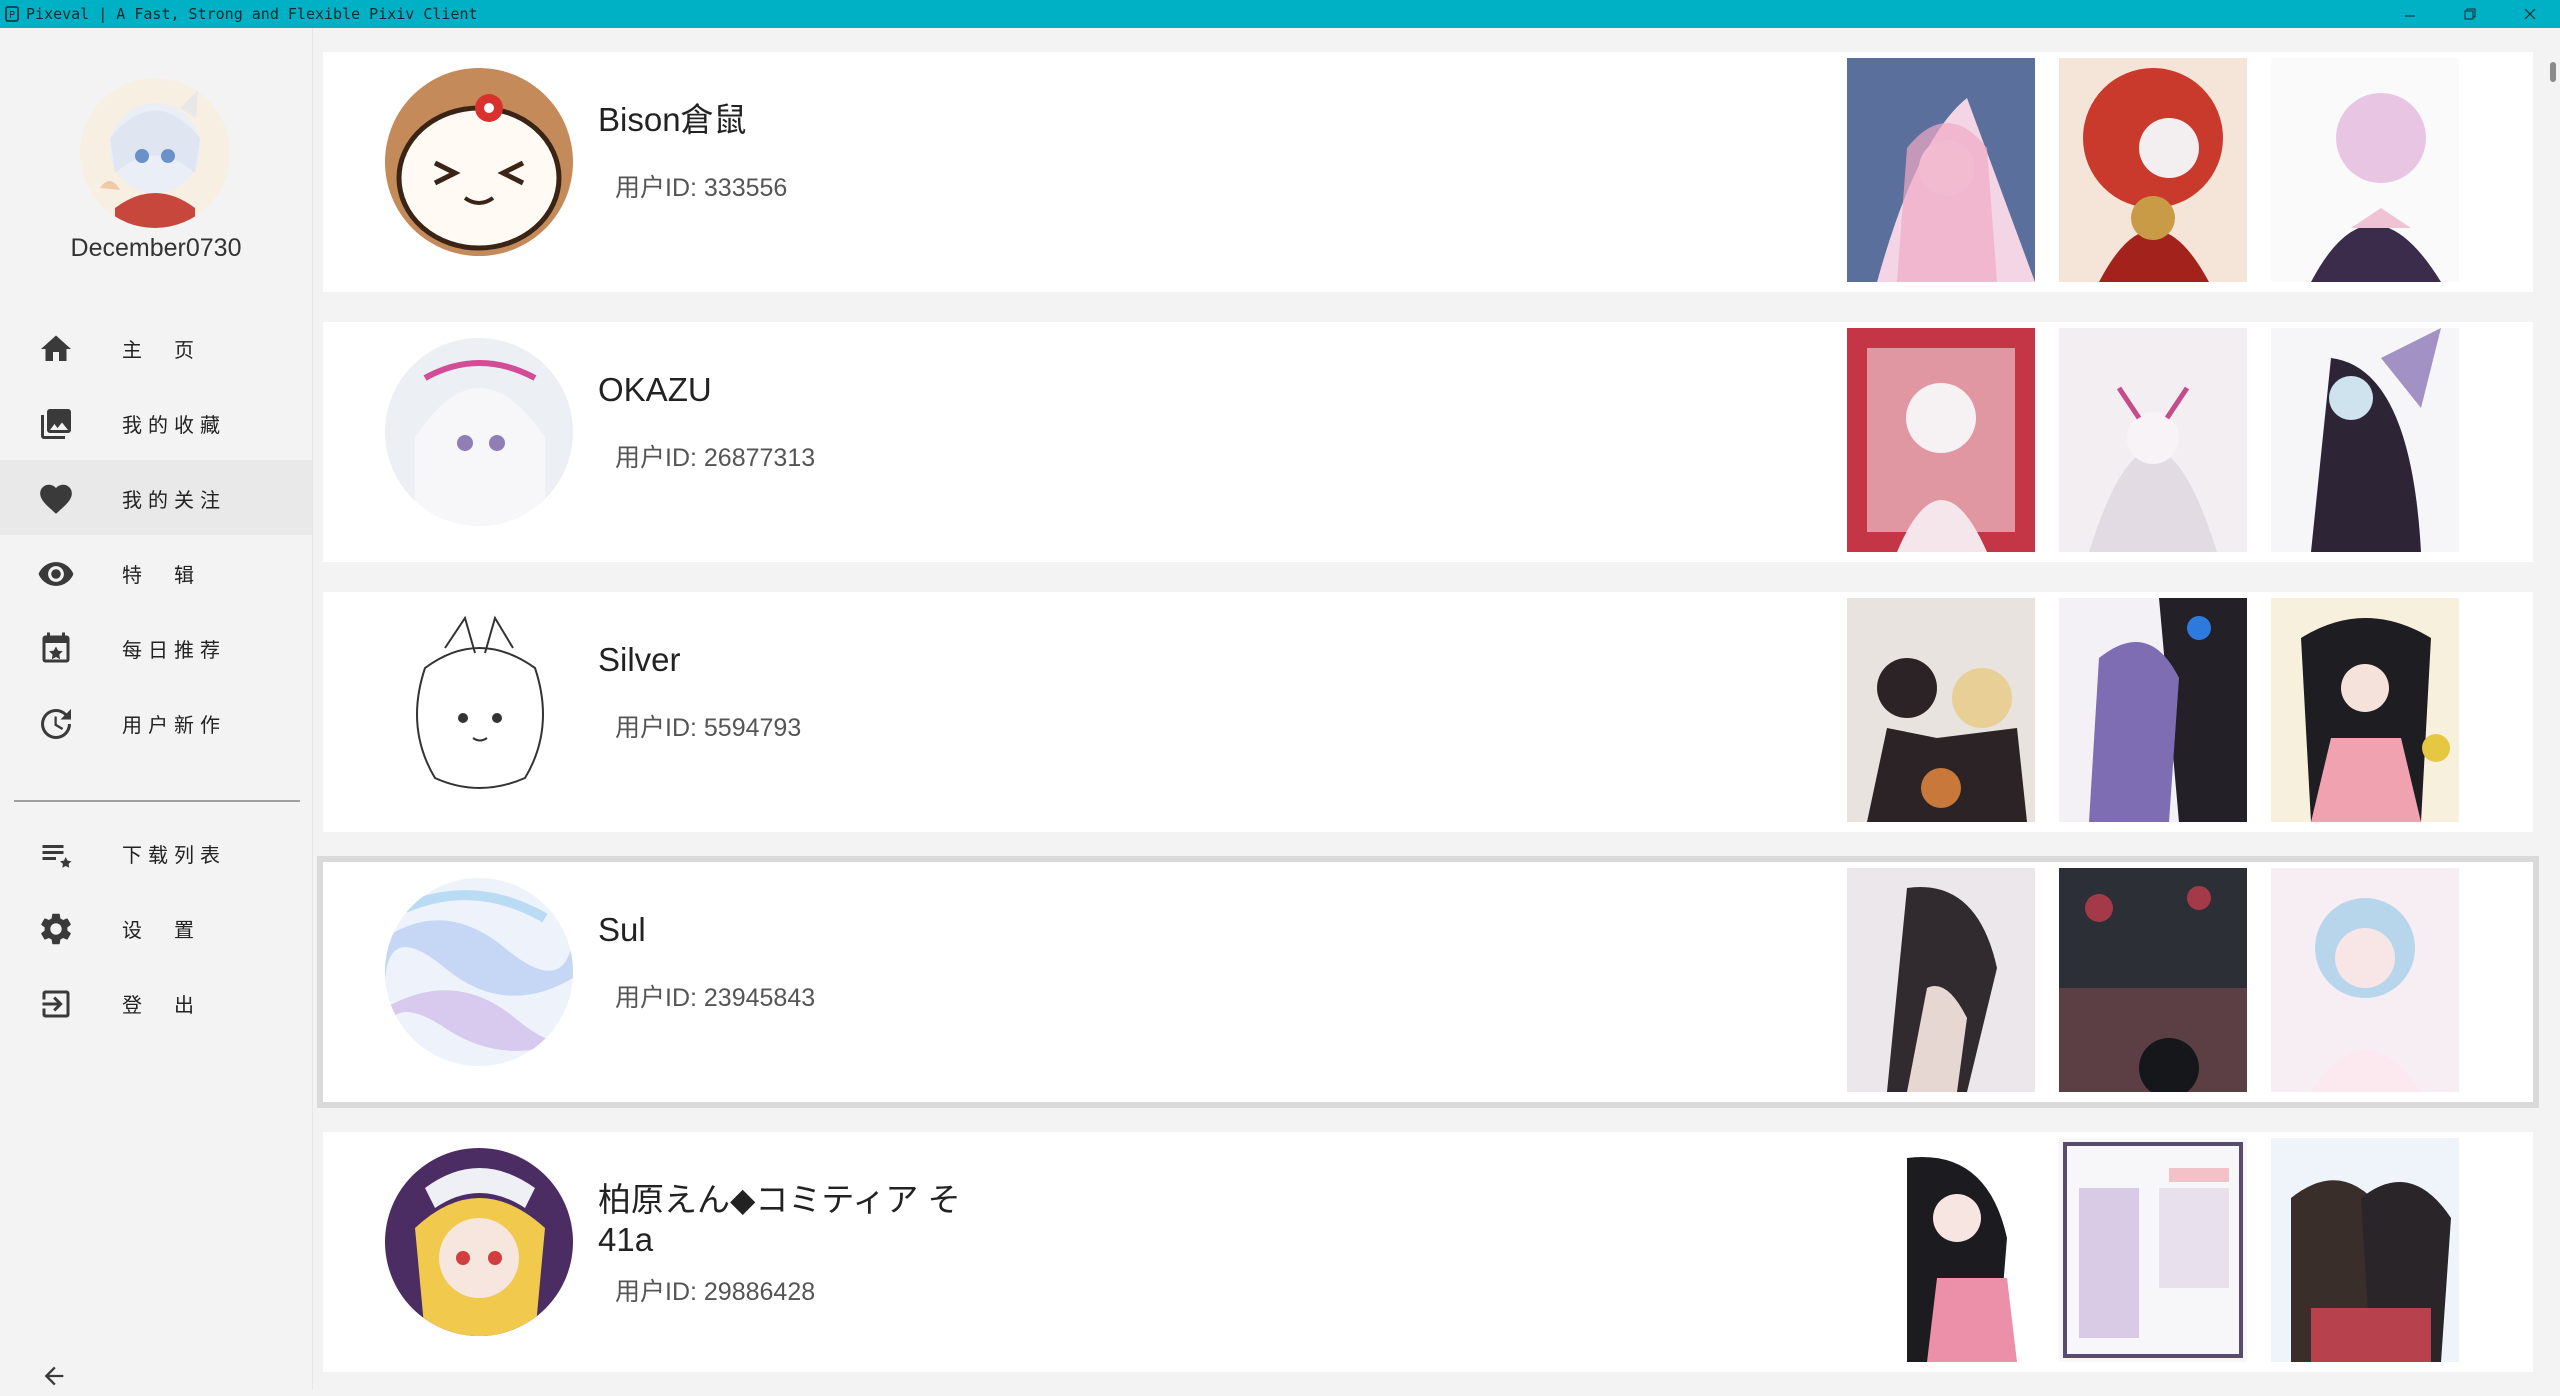 The height and width of the screenshot is (1396, 2560). I want to click on sidebar-username: December0730, so click(156, 248).